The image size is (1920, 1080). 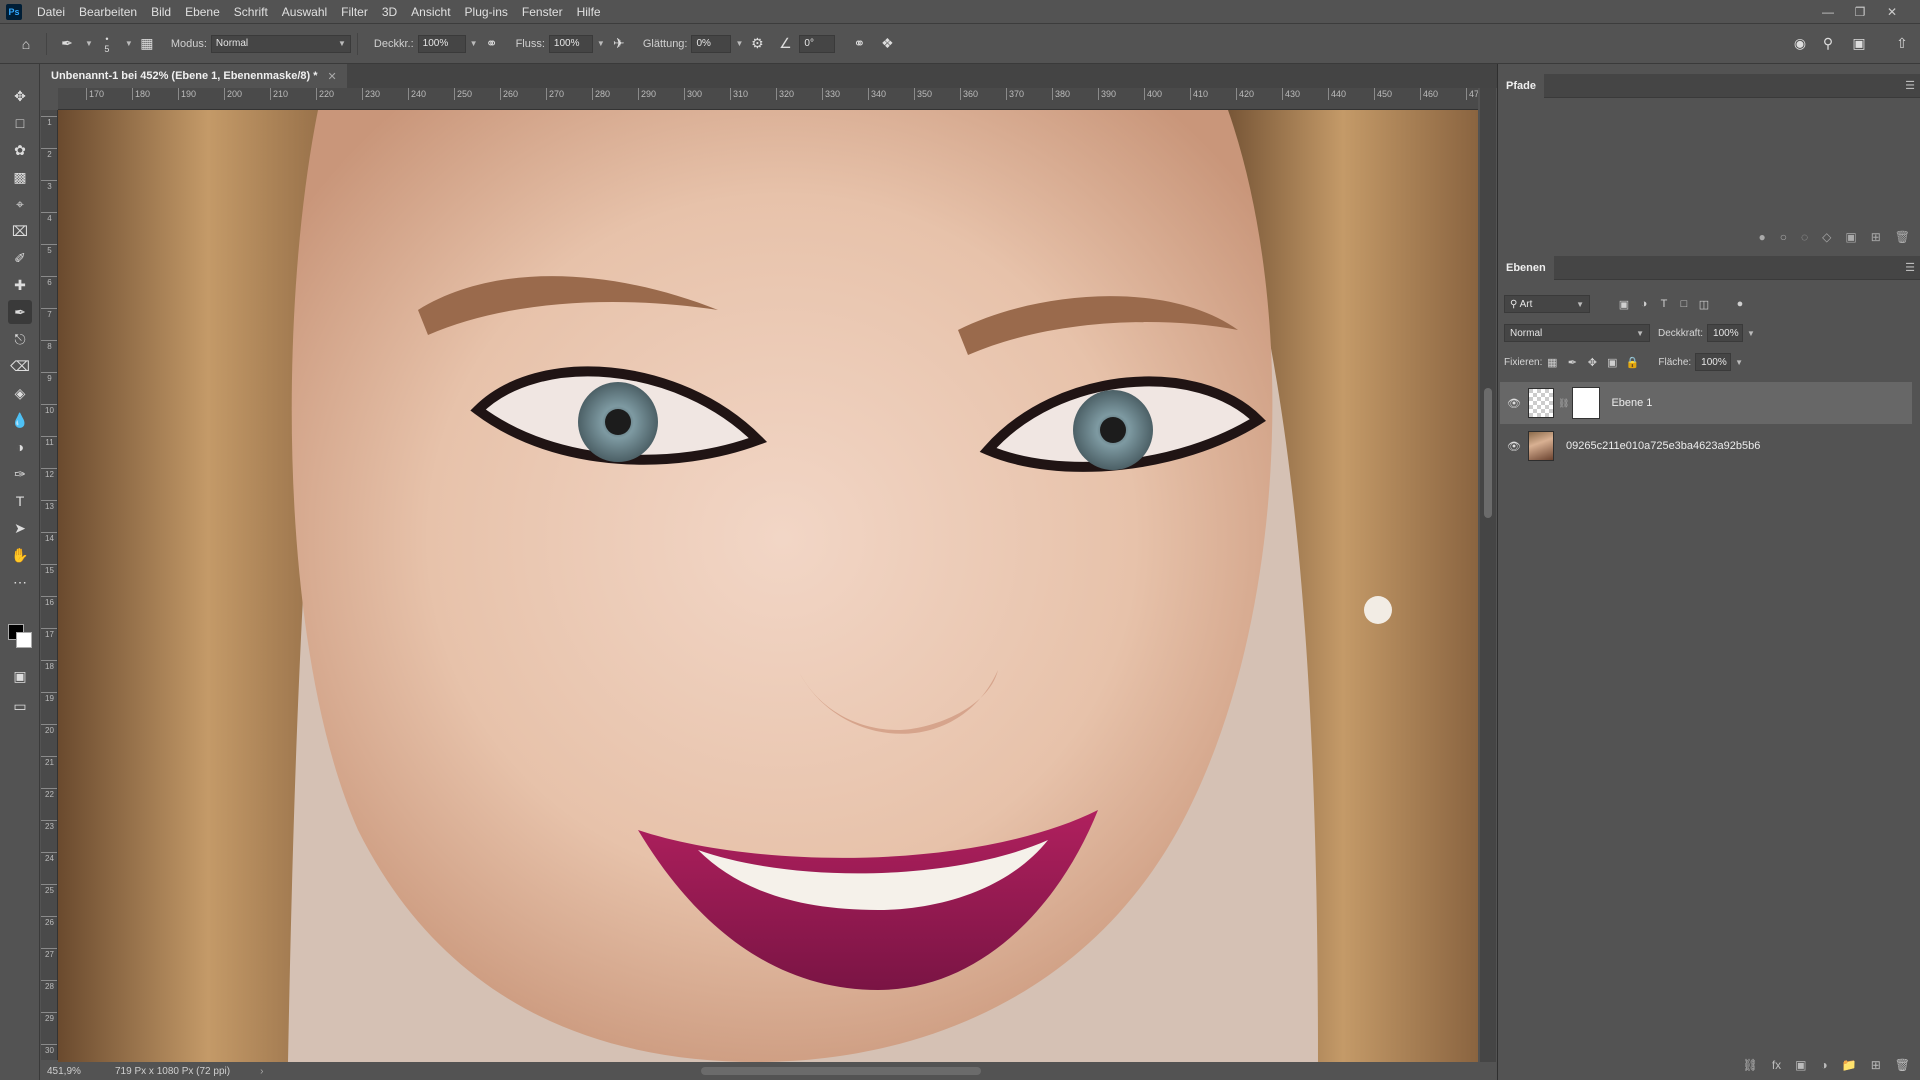 What do you see at coordinates (1776, 1065) in the screenshot?
I see `fx-icon: fx` at bounding box center [1776, 1065].